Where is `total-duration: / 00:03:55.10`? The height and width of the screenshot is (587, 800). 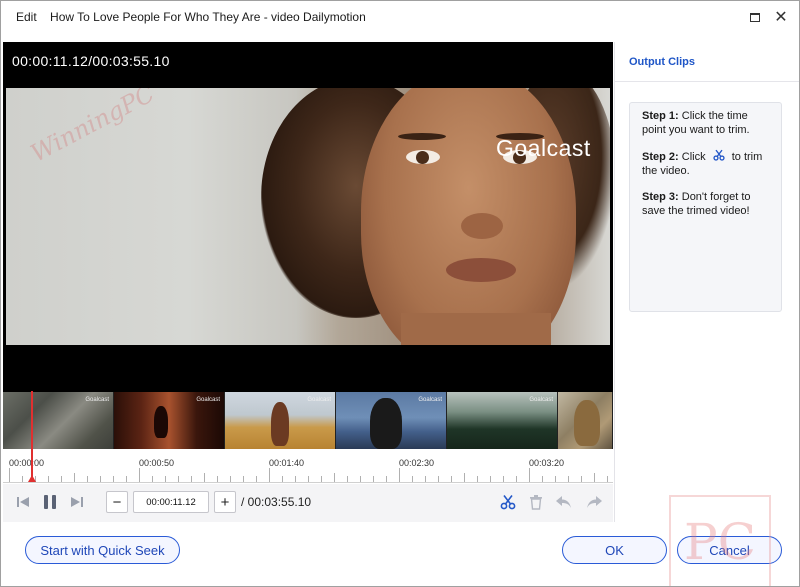
total-duration: / 00:03:55.10 is located at coordinates (276, 502).